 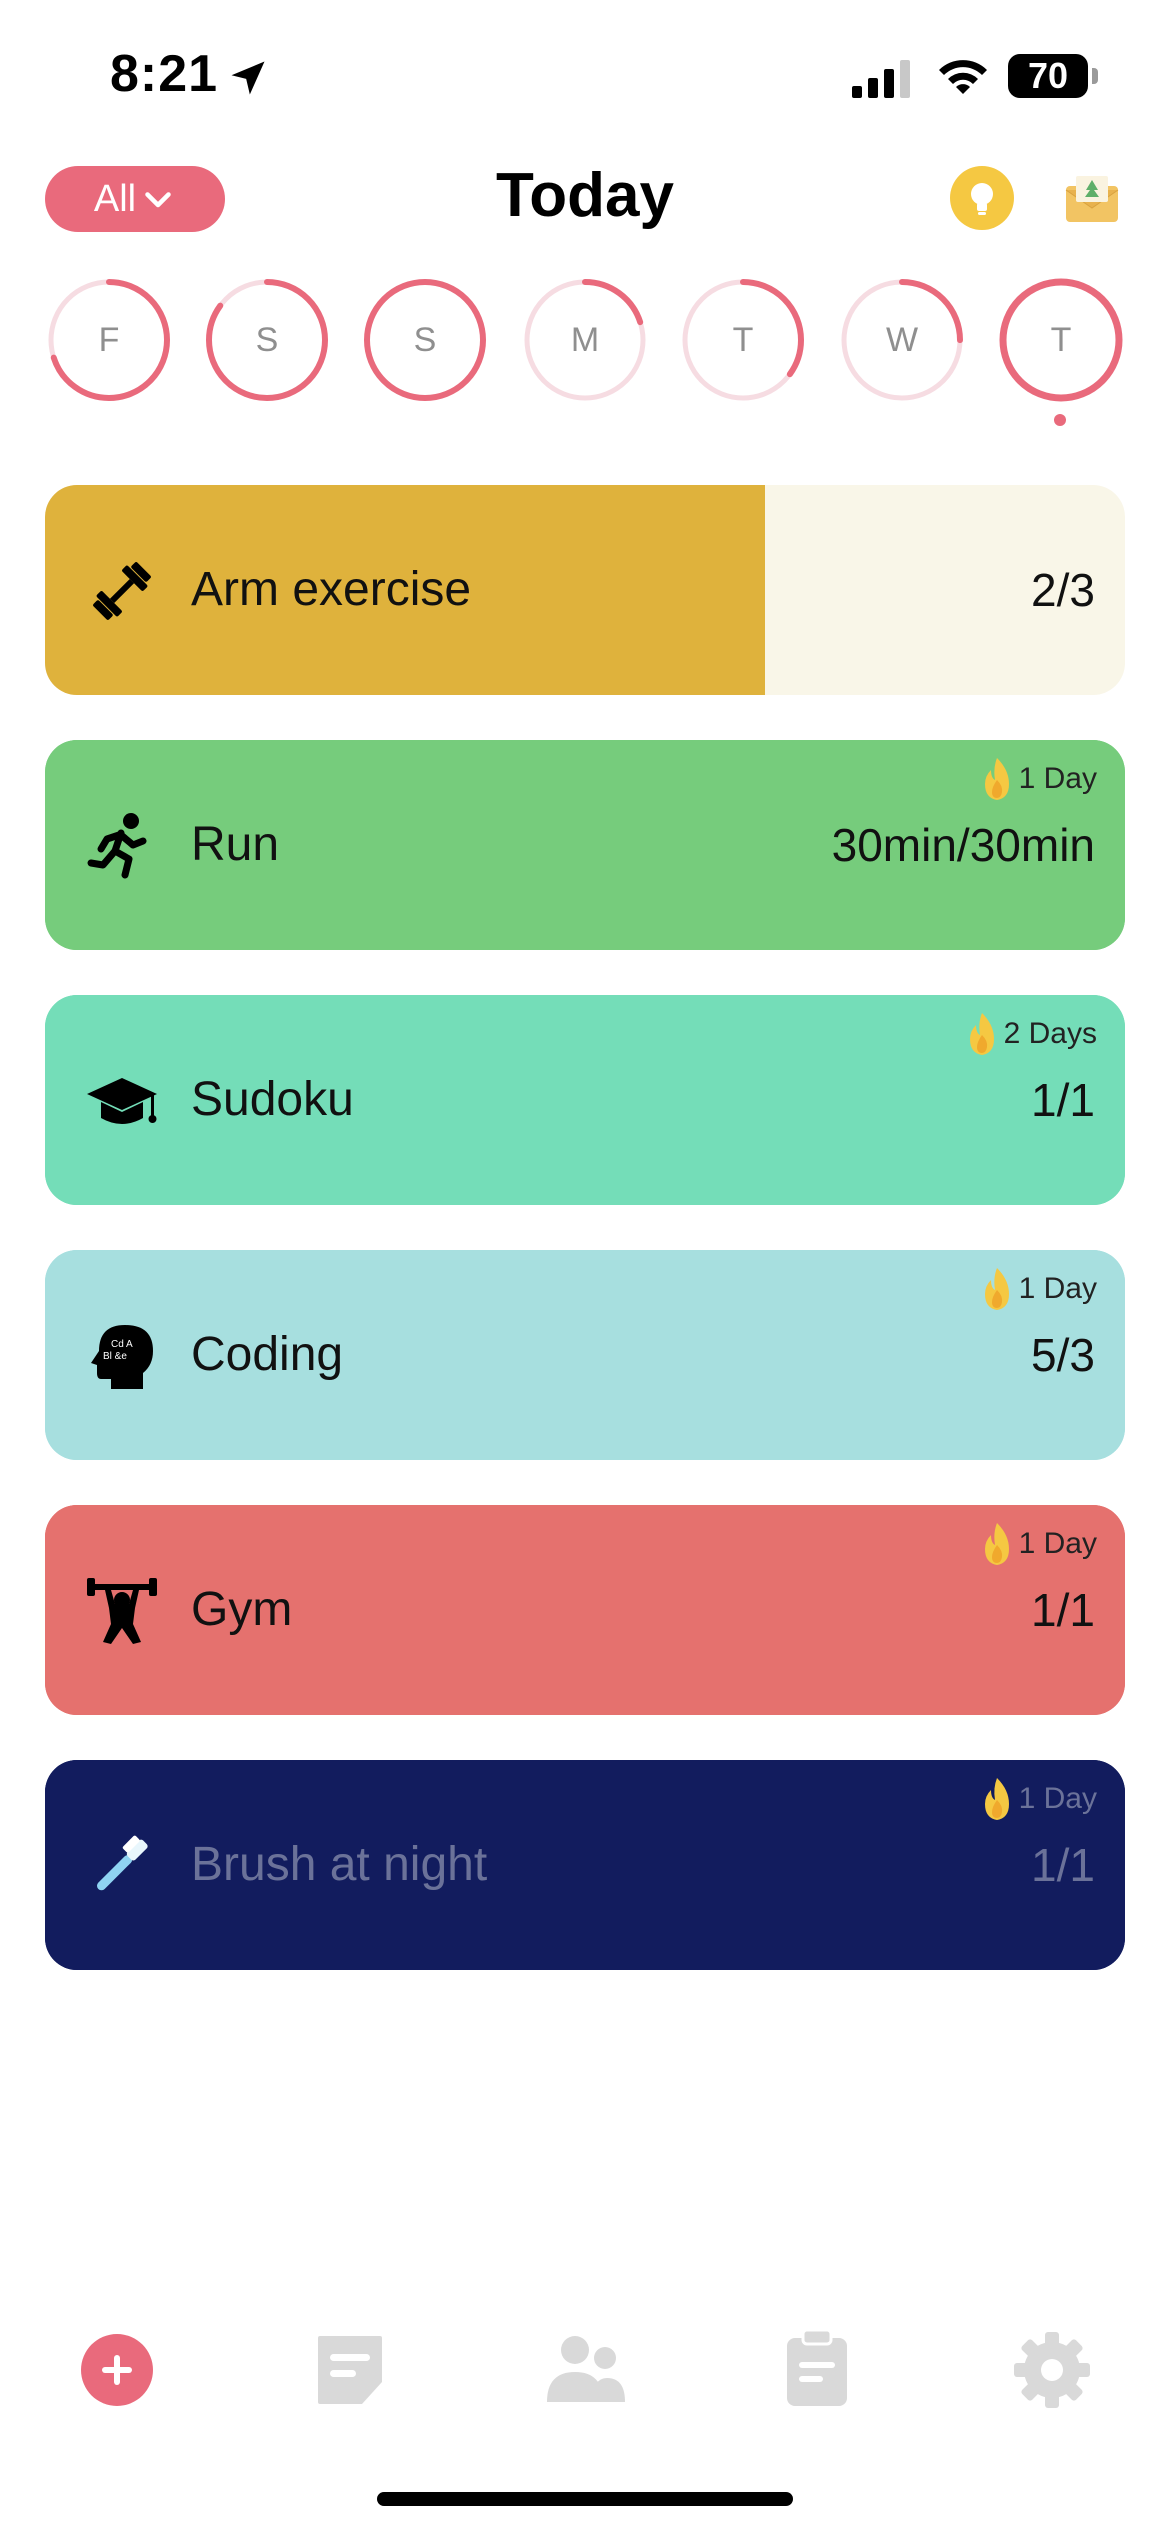 I want to click on mail-envelope-icon, so click(x=1092, y=198).